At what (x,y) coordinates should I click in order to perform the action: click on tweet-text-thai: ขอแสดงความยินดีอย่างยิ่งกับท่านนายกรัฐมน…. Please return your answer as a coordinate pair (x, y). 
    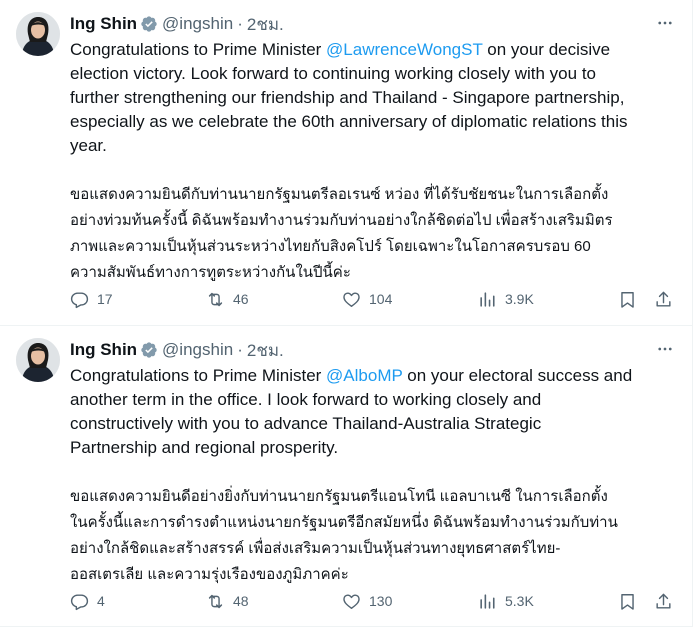
    Looking at the image, I should click on (344, 535).